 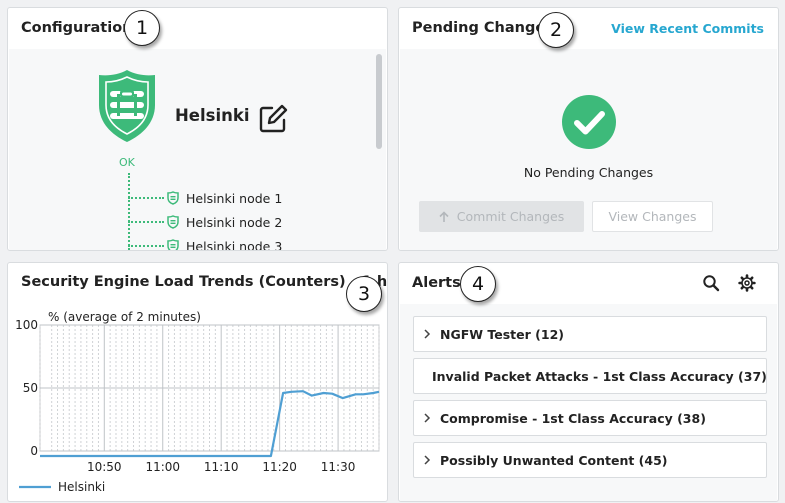 What do you see at coordinates (30, 388) in the screenshot?
I see `y-tick-label: 50` at bounding box center [30, 388].